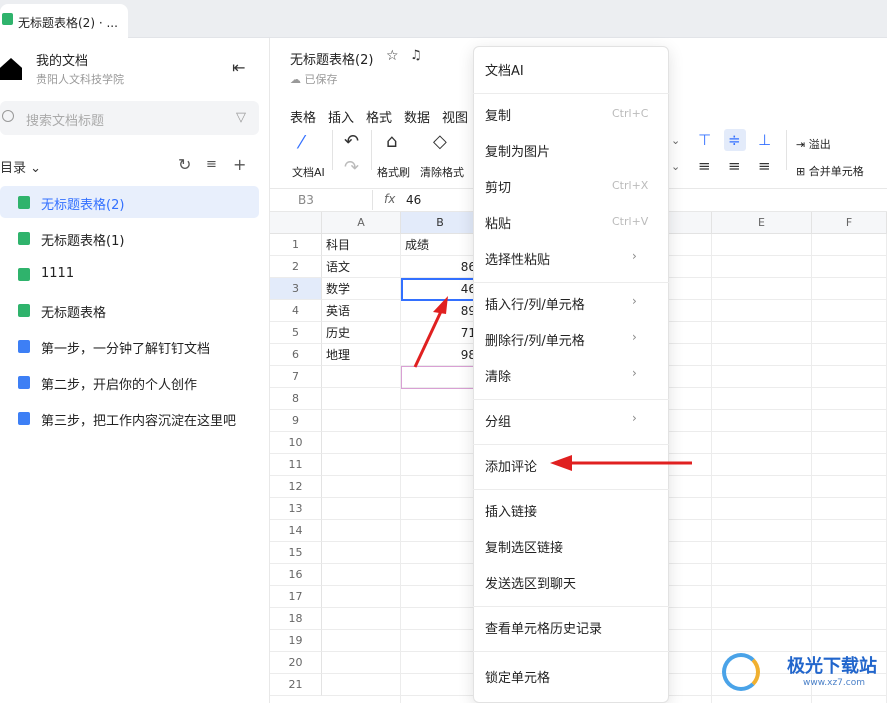 The height and width of the screenshot is (703, 887). I want to click on table-cell: 历史, so click(338, 333).